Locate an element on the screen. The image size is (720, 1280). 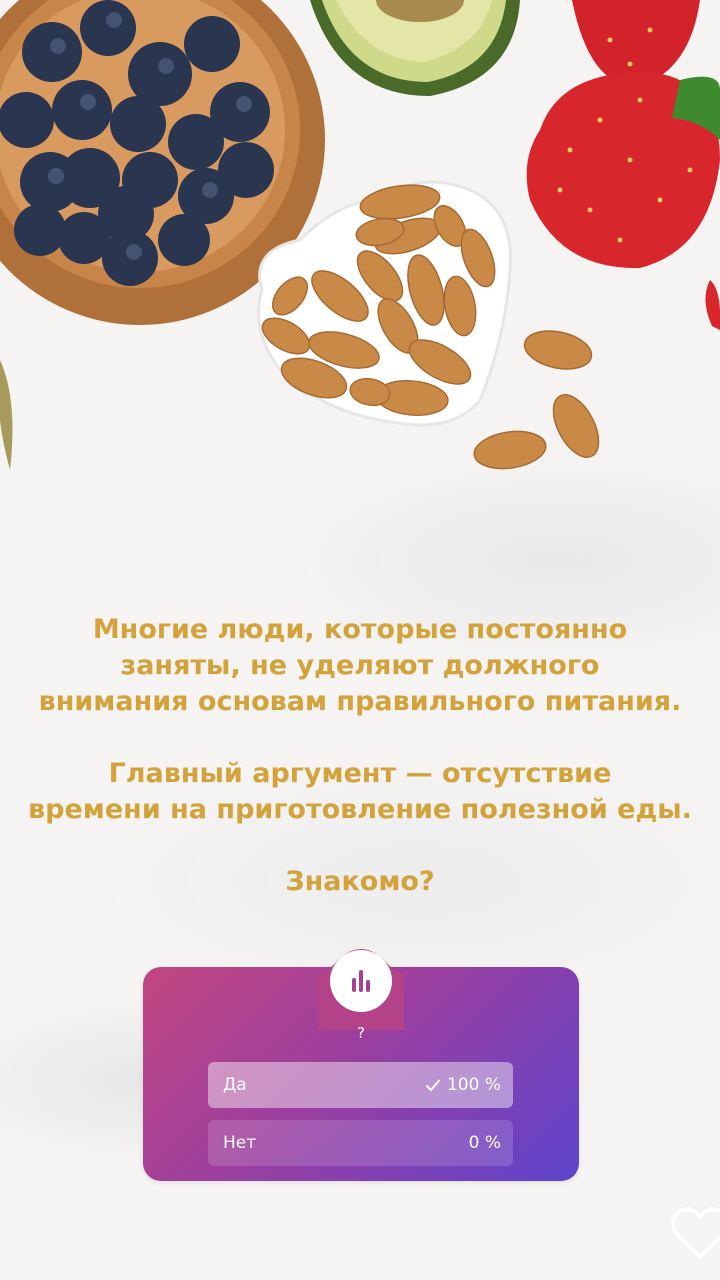
poll-question: ? is located at coordinates (361, 1033).